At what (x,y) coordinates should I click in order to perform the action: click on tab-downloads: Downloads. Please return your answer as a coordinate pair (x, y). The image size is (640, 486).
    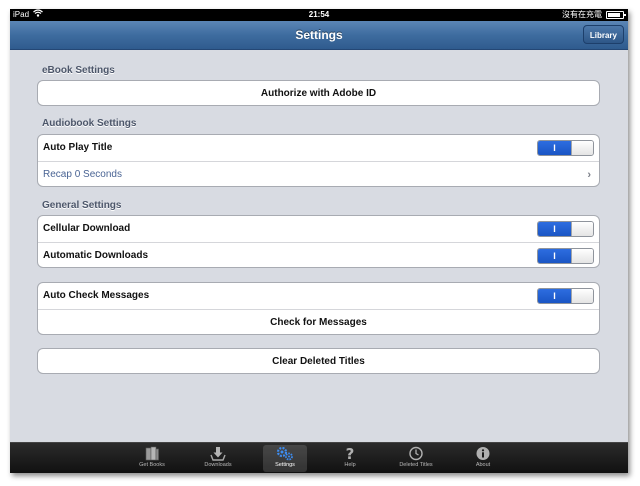
    Looking at the image, I should click on (218, 458).